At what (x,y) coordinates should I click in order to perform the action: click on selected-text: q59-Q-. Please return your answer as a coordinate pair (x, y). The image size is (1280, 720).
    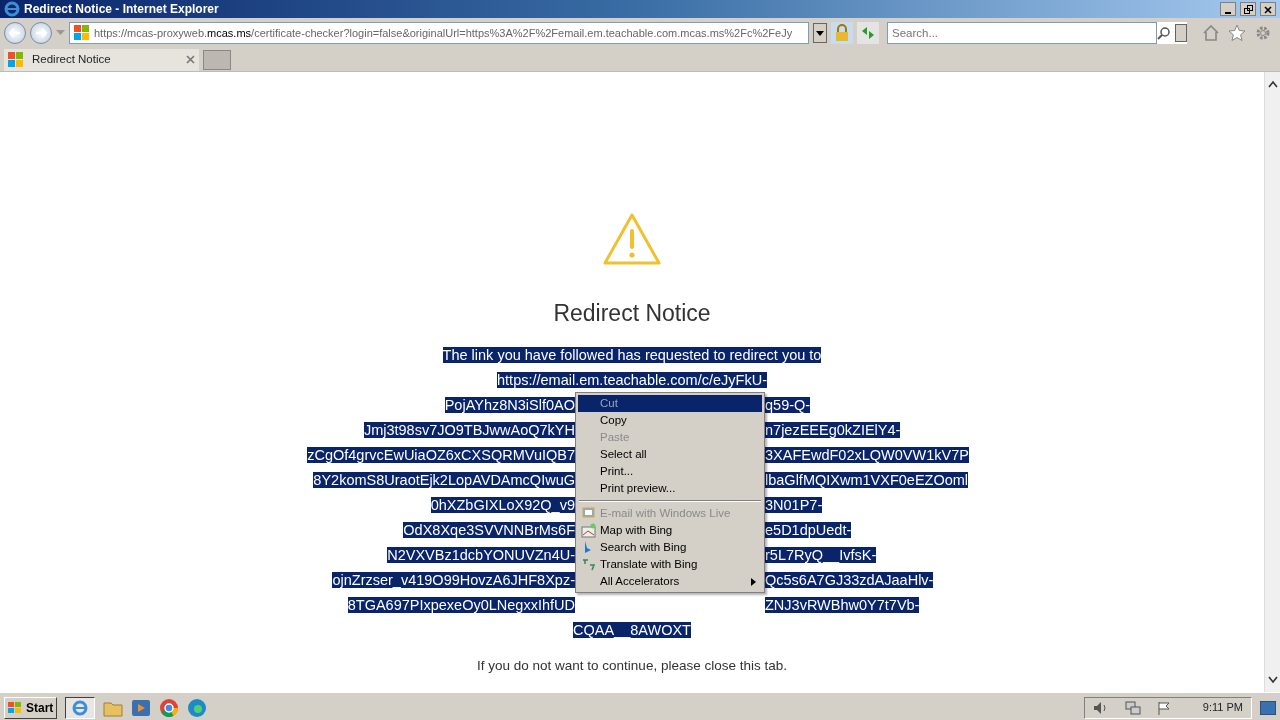
    Looking at the image, I should click on (788, 404).